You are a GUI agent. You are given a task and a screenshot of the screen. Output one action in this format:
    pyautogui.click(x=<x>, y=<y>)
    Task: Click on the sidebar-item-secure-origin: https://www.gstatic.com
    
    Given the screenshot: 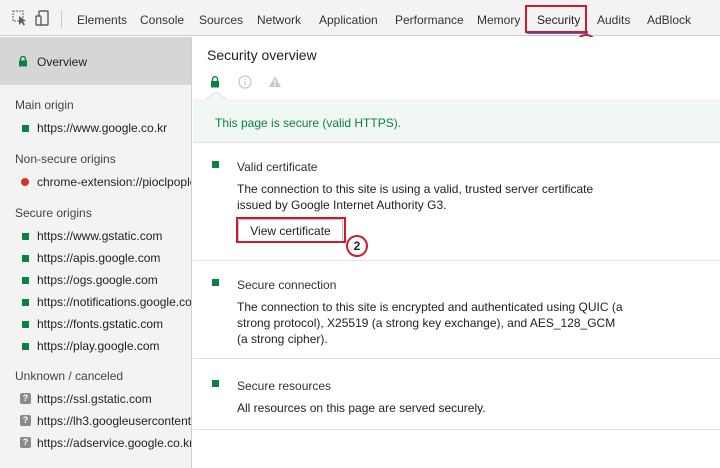 What is the action you would take?
    pyautogui.click(x=95, y=237)
    